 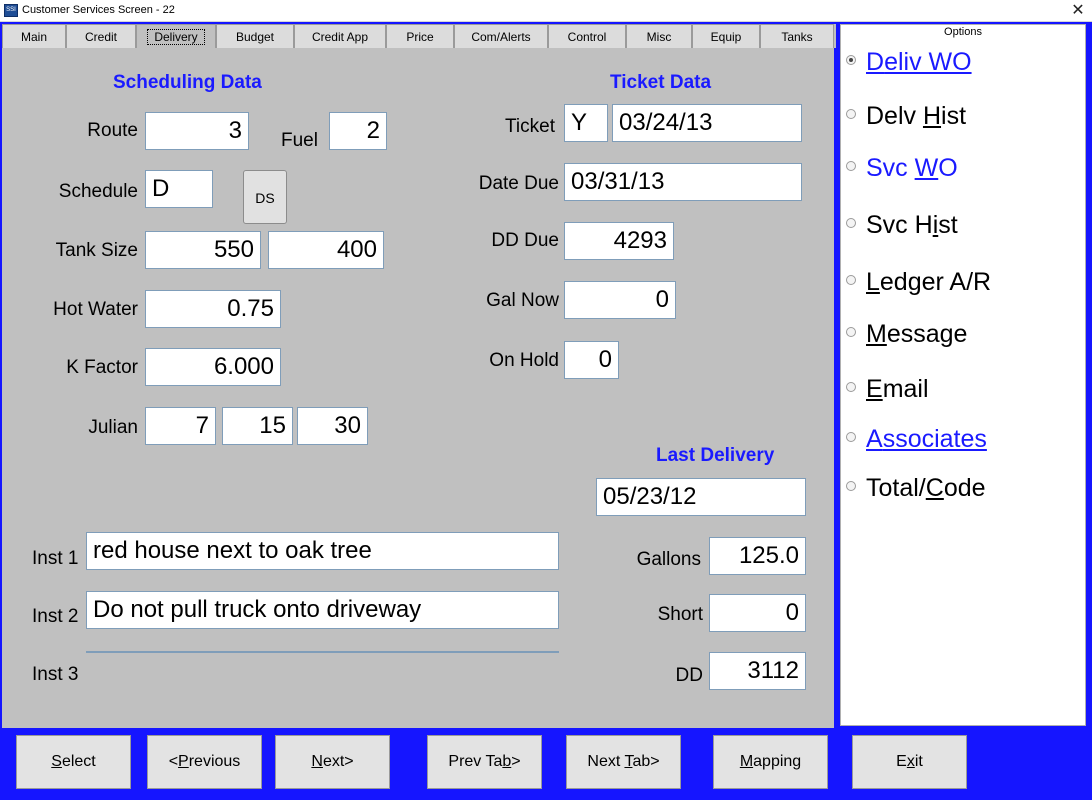 I want to click on ticket-flag-field: Y, so click(x=586, y=123).